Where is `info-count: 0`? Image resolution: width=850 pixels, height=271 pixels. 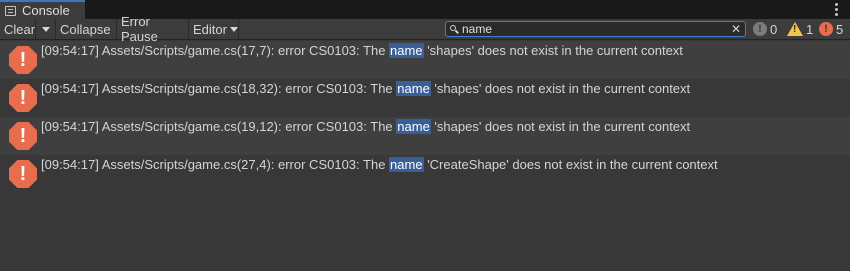
info-count: 0 is located at coordinates (774, 29).